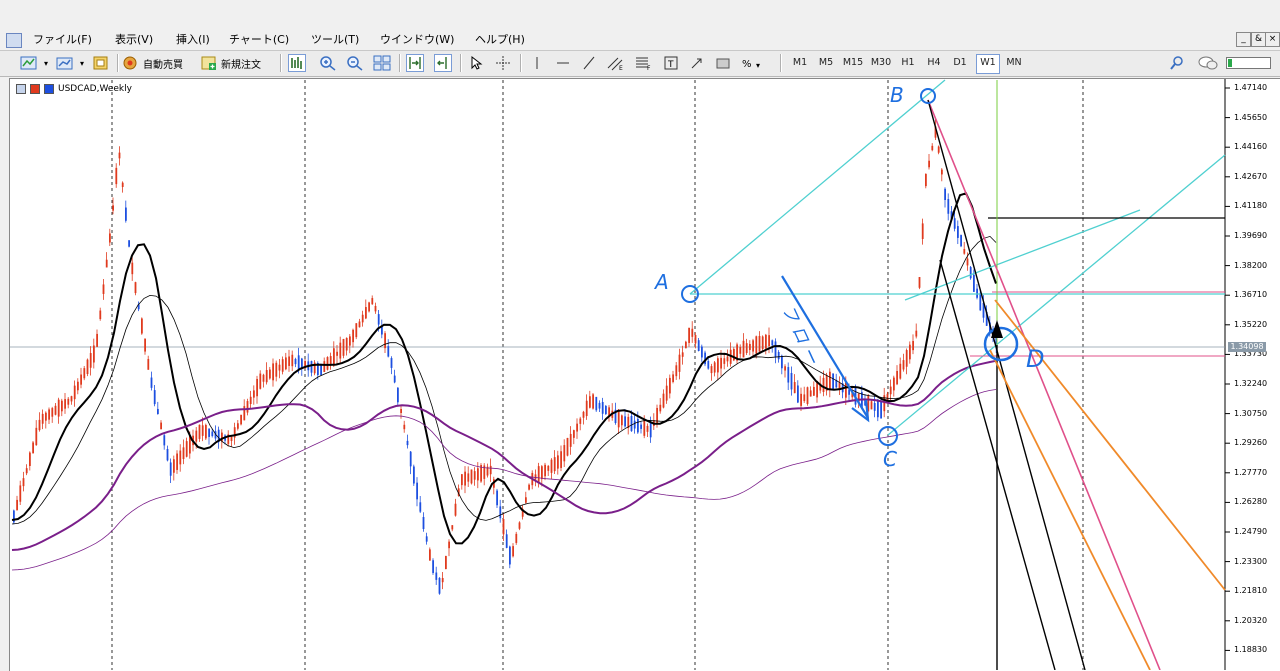  What do you see at coordinates (49, 89) in the screenshot?
I see `chart-down-icon` at bounding box center [49, 89].